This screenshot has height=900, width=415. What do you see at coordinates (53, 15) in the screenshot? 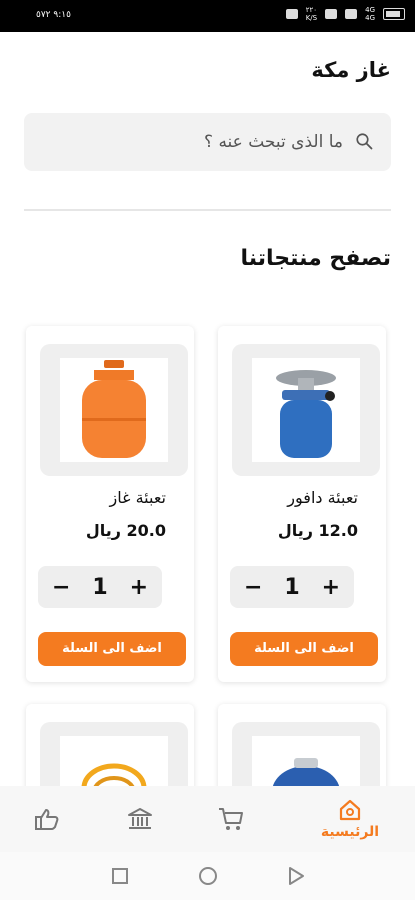
I see `status-time: ٩:١٥ ٥٧٢` at bounding box center [53, 15].